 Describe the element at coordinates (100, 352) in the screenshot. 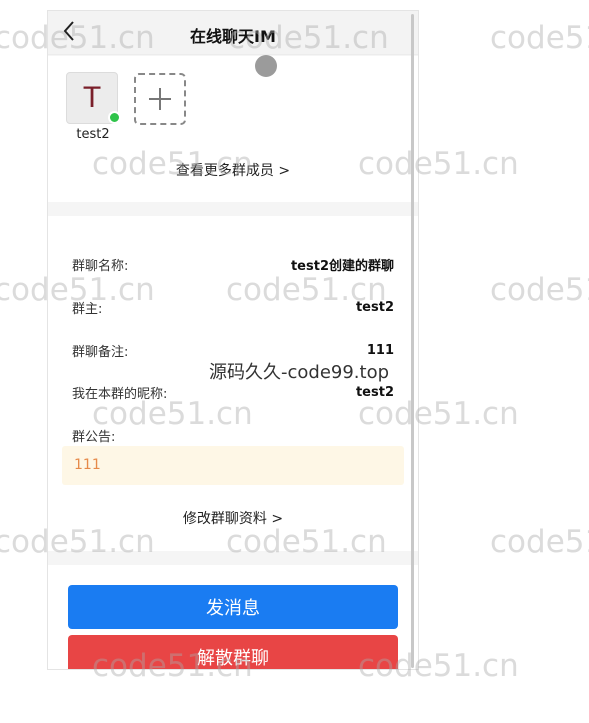

I see `remark-label: 群聊备注:` at that location.